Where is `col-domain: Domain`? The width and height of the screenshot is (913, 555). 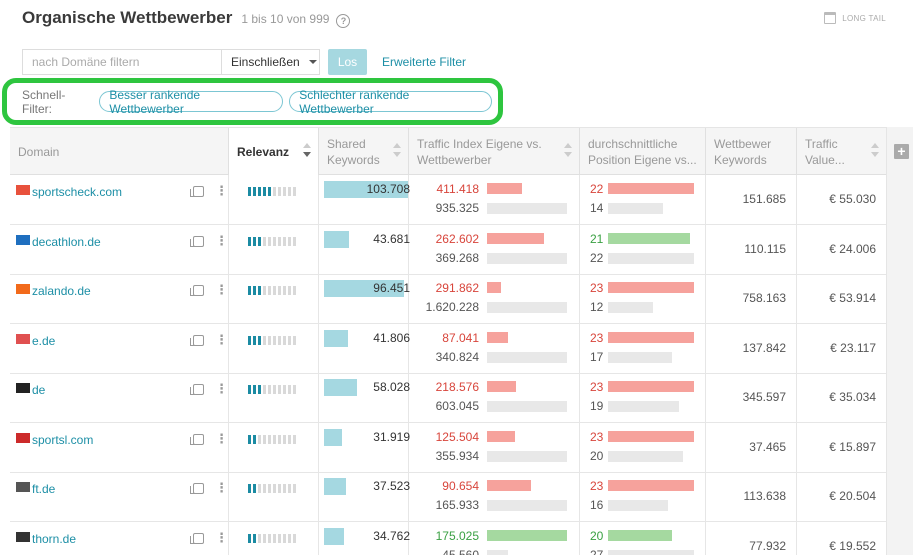 col-domain: Domain is located at coordinates (119, 151).